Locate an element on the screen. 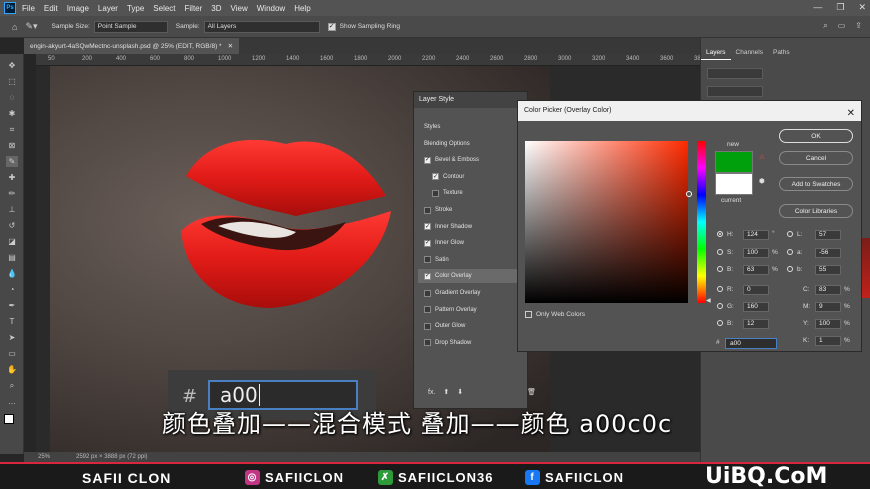  path-select-icon: ➤ is located at coordinates (12, 337).